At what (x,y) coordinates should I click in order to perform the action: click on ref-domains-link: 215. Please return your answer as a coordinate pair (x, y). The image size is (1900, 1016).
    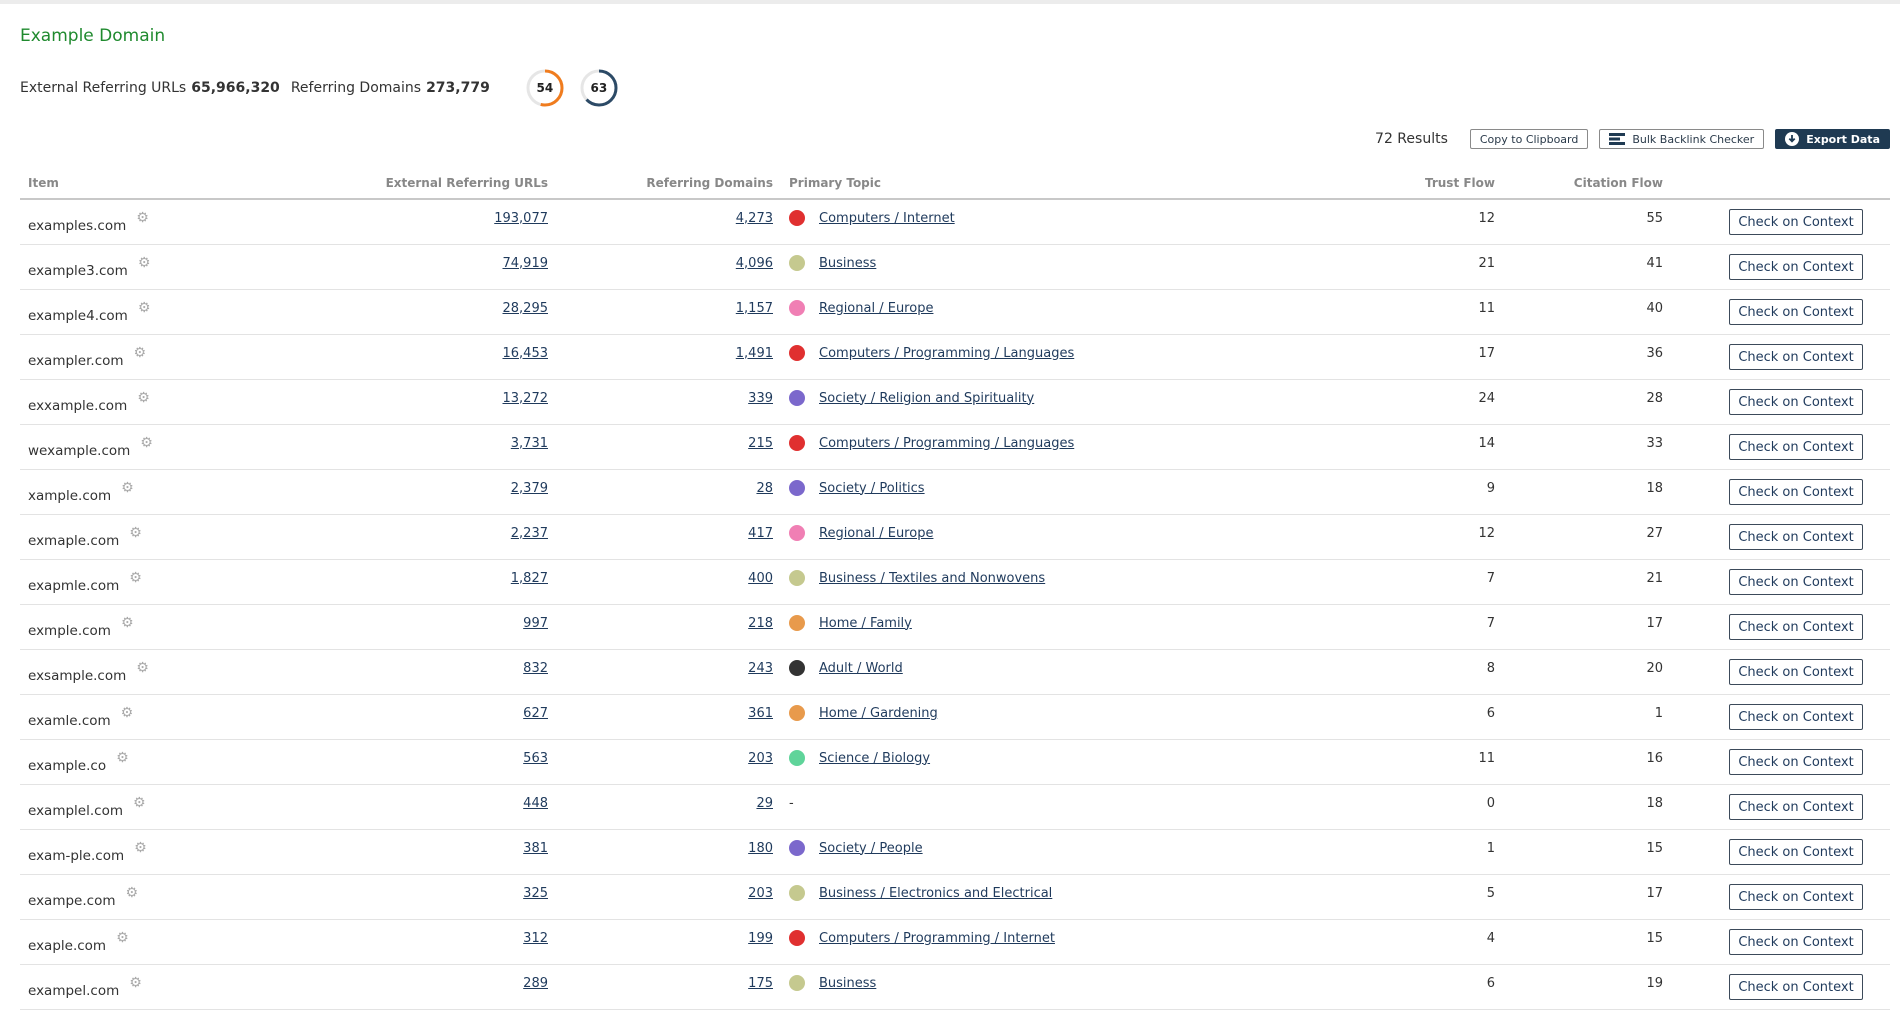
    Looking at the image, I should click on (760, 443).